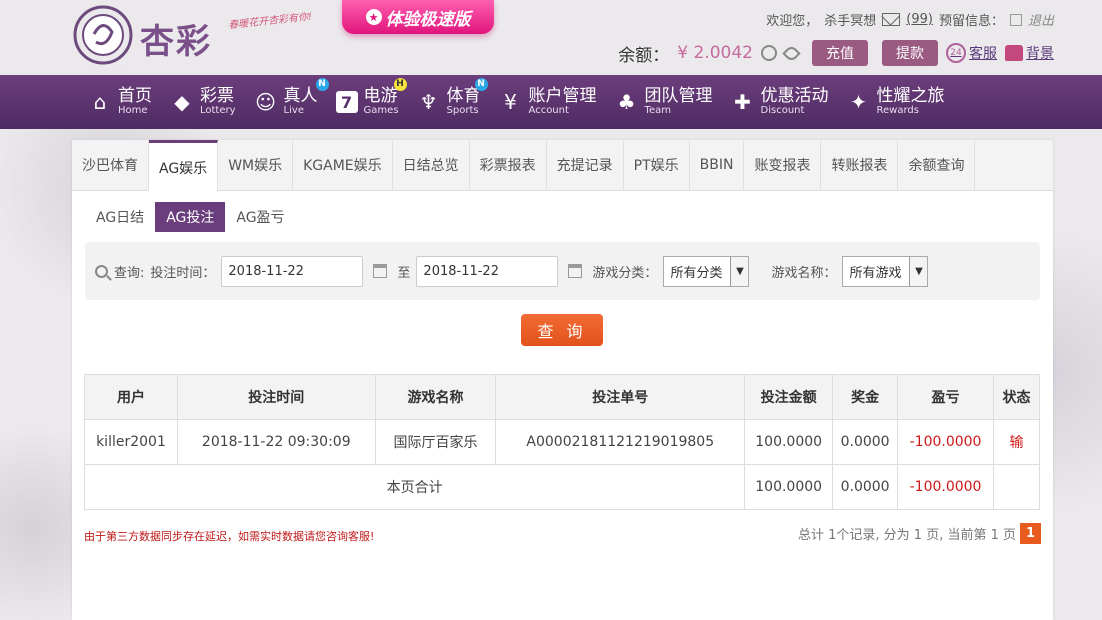 This screenshot has height=620, width=1102. Describe the element at coordinates (1016, 487) in the screenshot. I see `summary-status` at that location.